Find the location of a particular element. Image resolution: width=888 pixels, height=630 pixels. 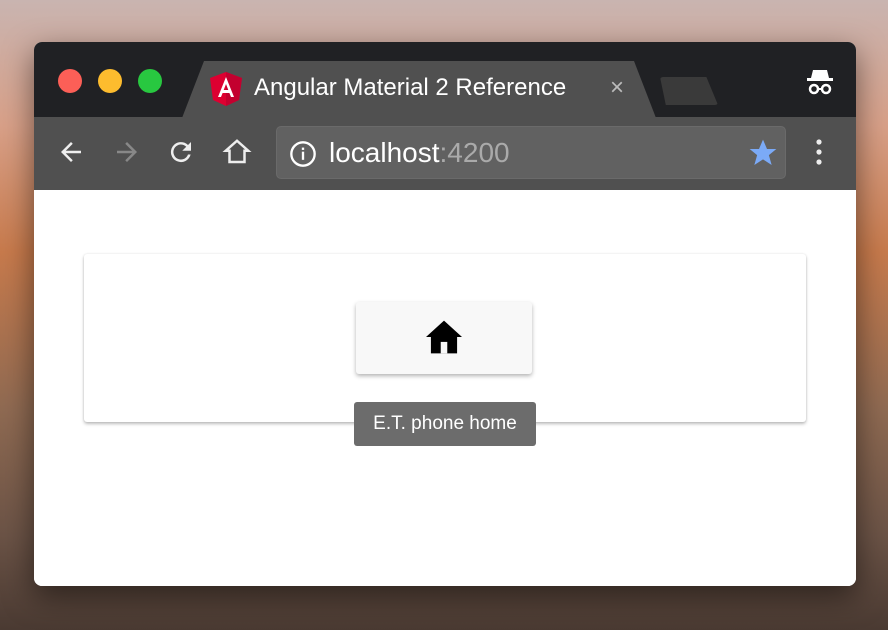

bookmark-star-icon is located at coordinates (763, 153).